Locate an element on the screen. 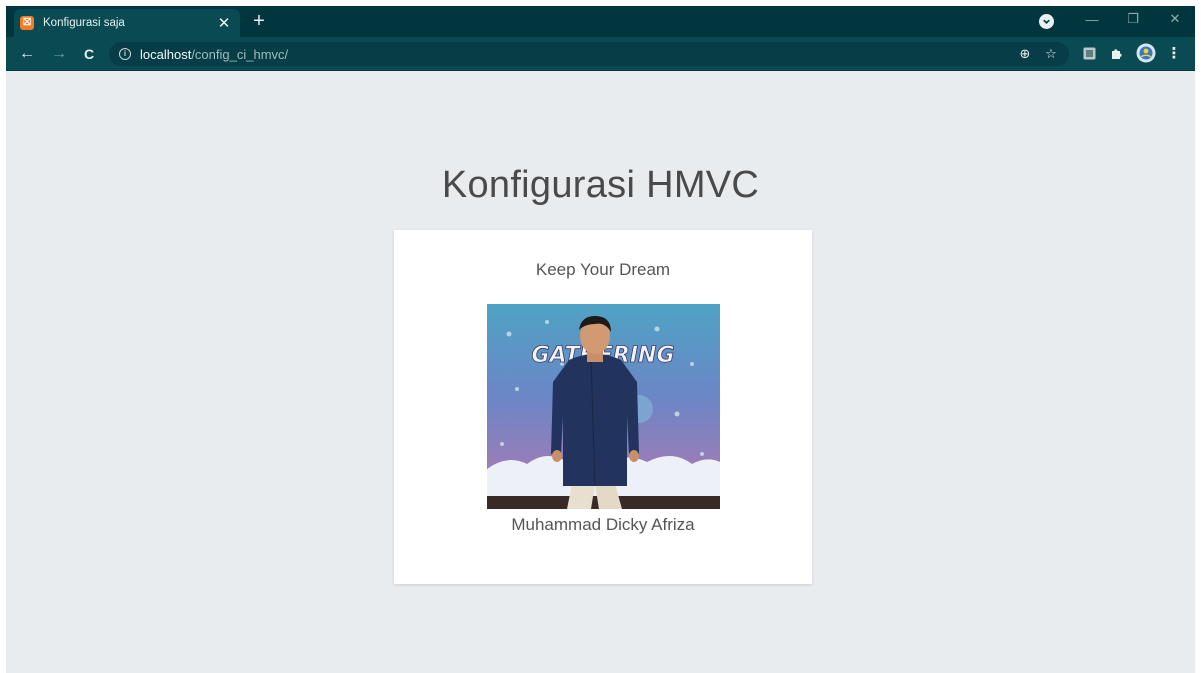  page-title: Konfigurasi HMVC is located at coordinates (600, 185).